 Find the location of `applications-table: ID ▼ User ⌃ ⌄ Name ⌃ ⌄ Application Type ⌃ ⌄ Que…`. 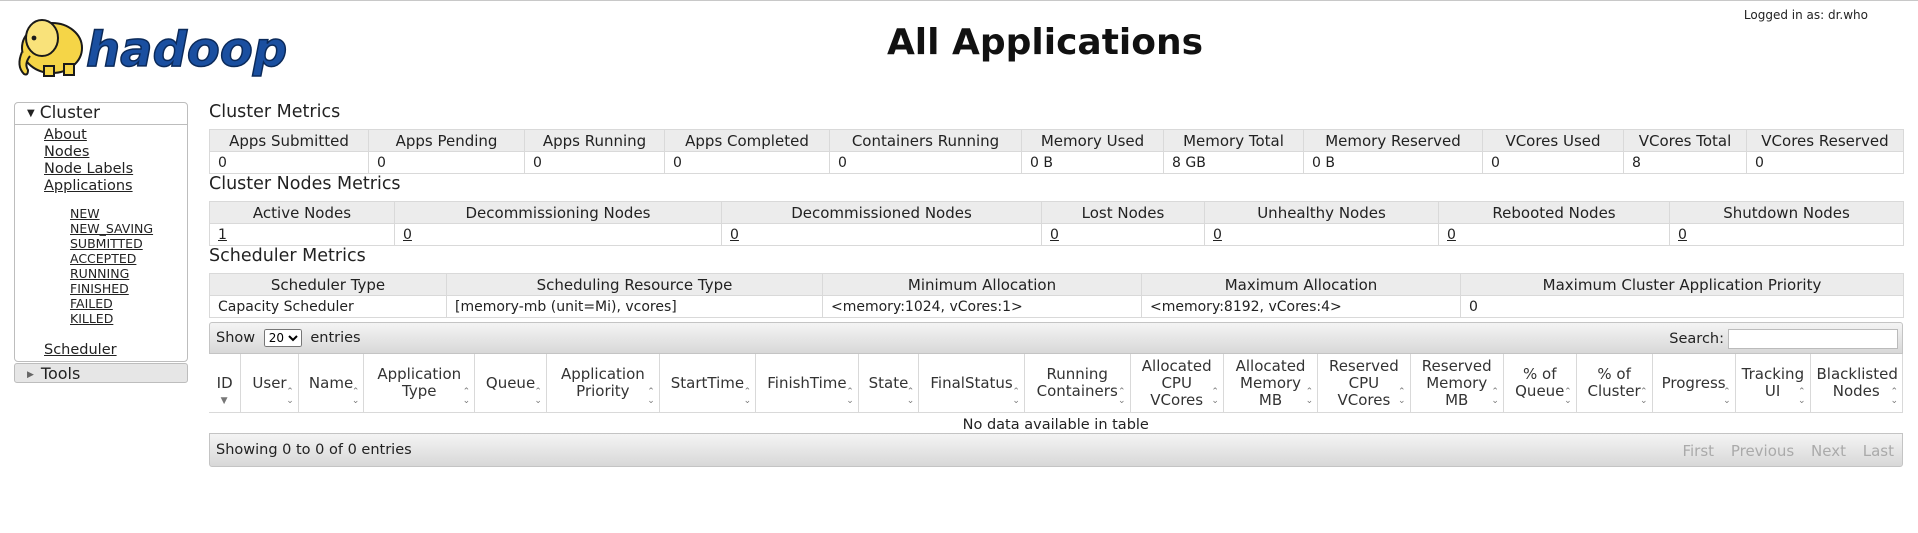

applications-table: ID ▼ User ⌃ ⌄ Name ⌃ ⌄ Application Type ⌃ ⌄ Que… is located at coordinates (1056, 396).